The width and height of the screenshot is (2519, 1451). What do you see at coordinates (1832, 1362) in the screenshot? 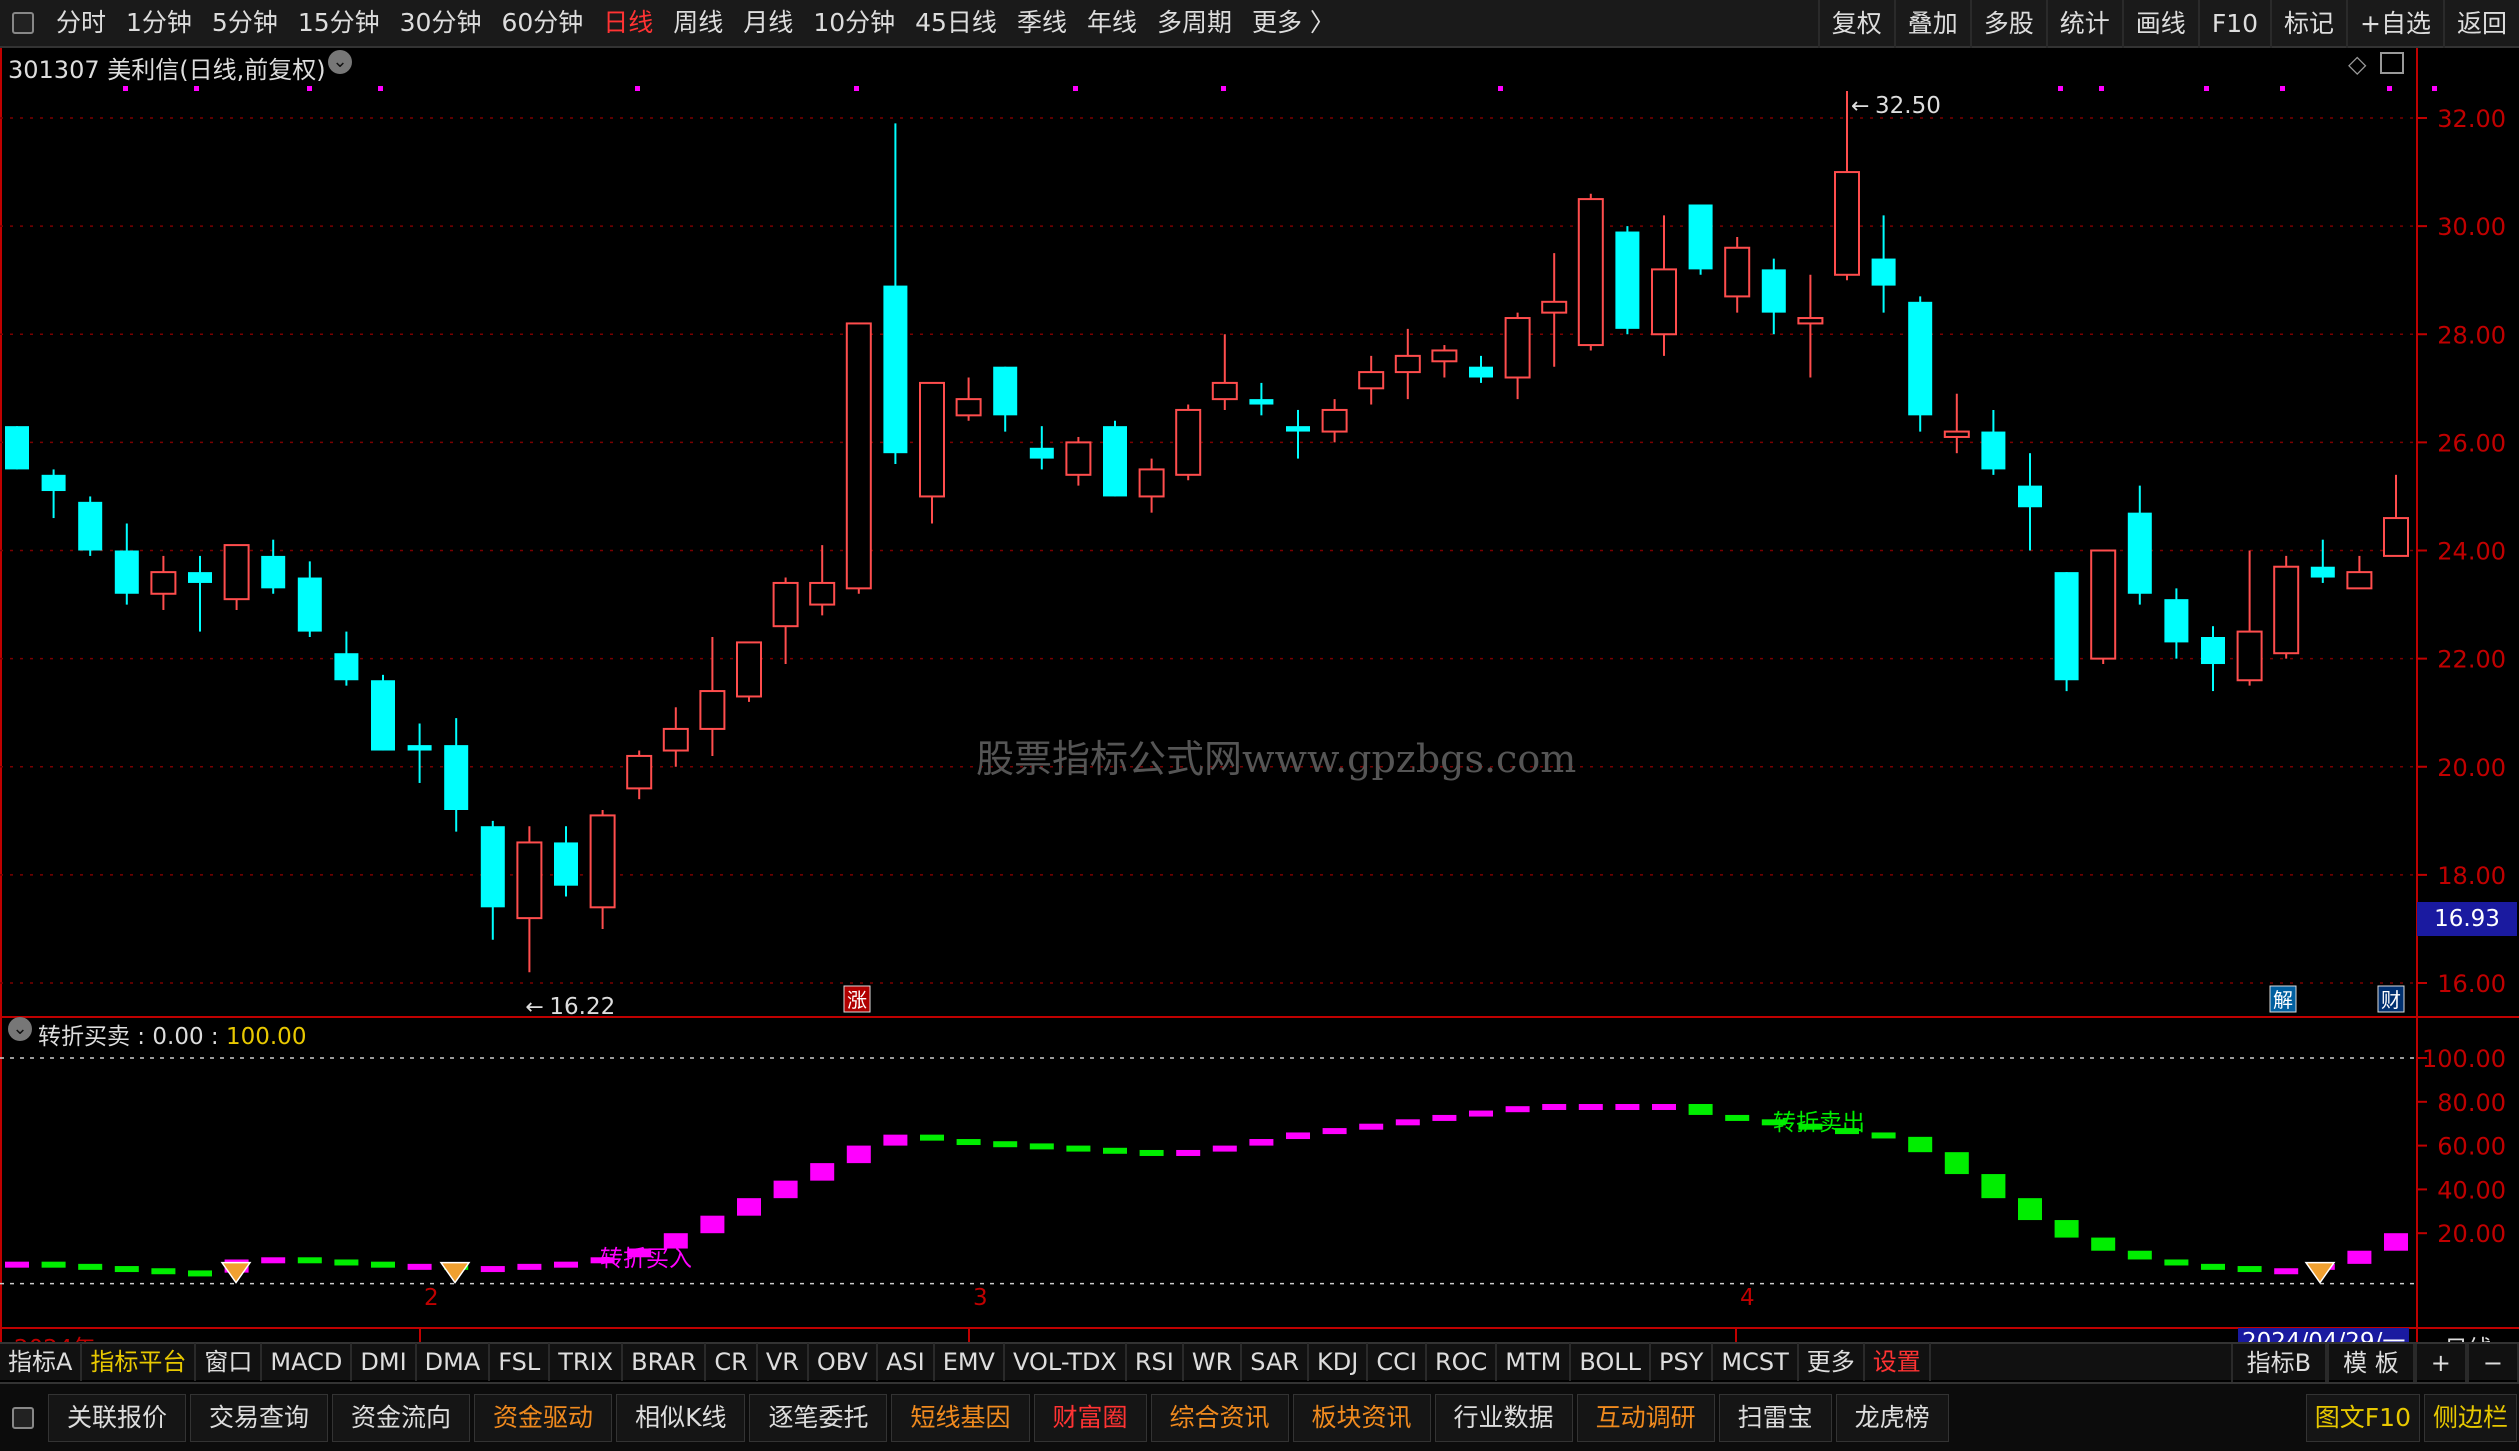
I see `indicator-tab-23: 更多` at bounding box center [1832, 1362].